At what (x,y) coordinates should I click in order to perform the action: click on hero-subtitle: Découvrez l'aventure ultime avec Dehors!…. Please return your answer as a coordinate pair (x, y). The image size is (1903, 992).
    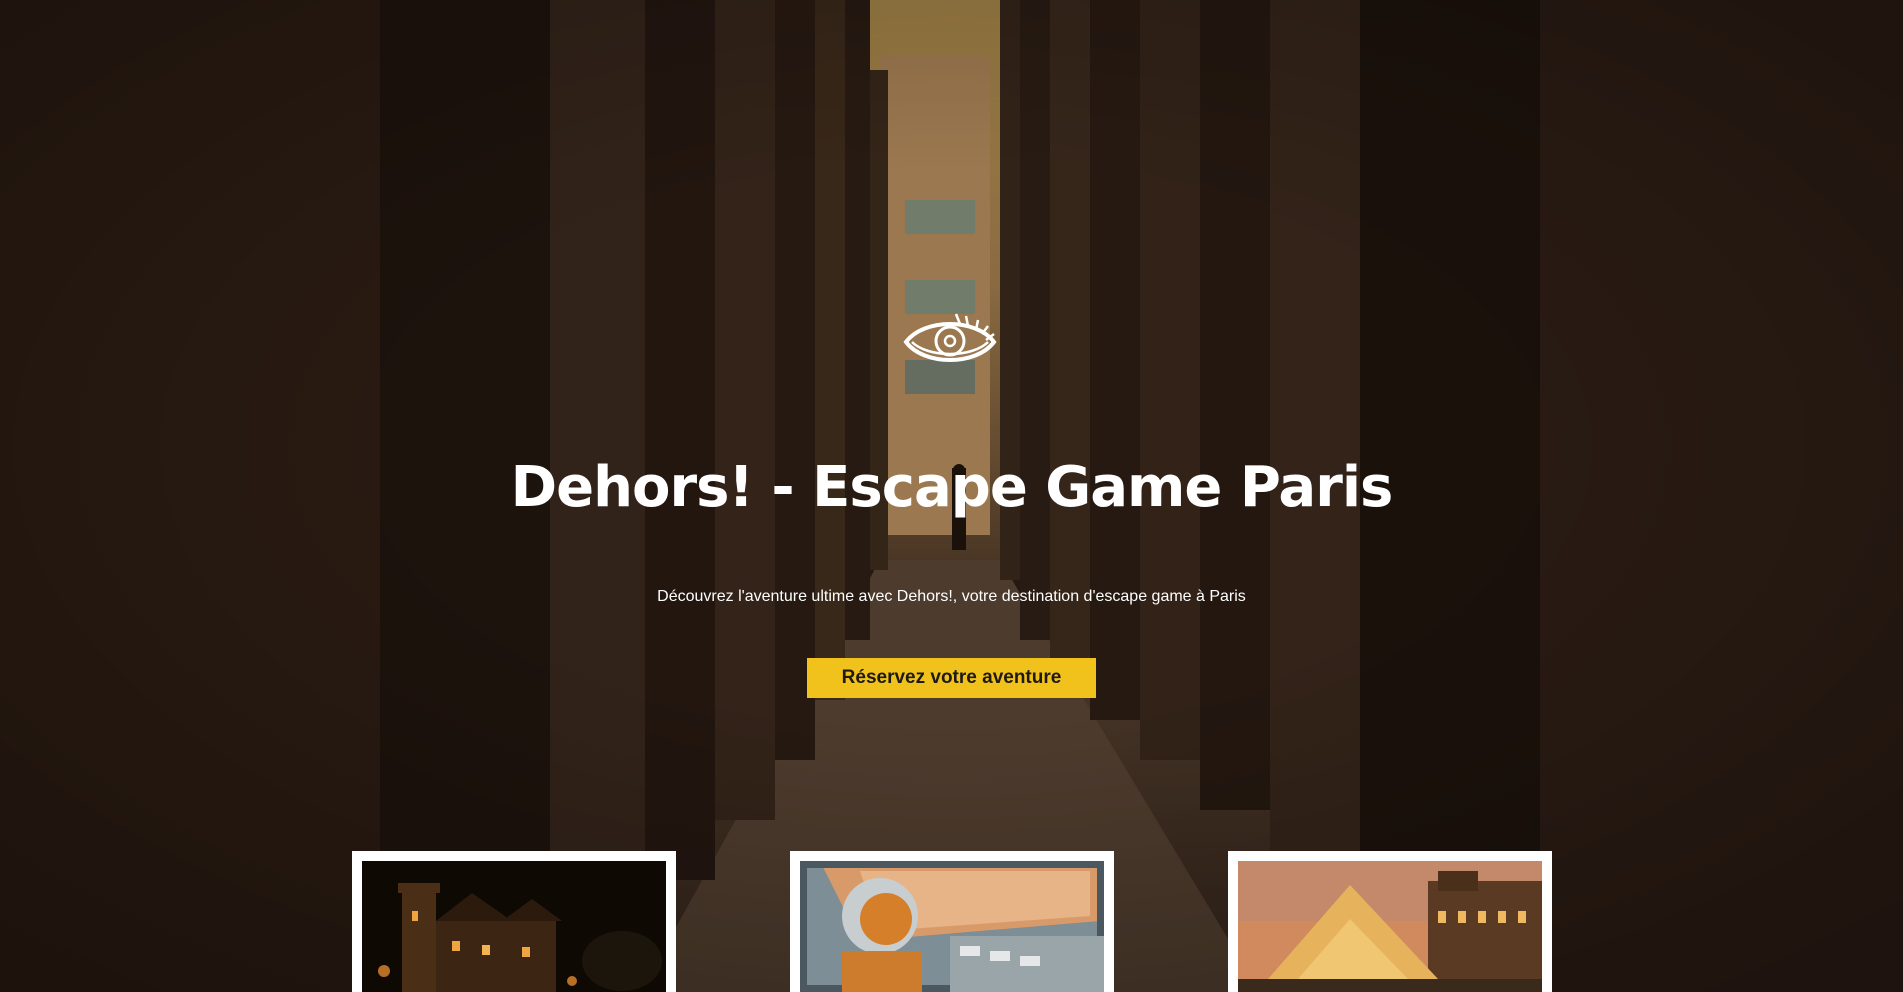
    Looking at the image, I should click on (951, 596).